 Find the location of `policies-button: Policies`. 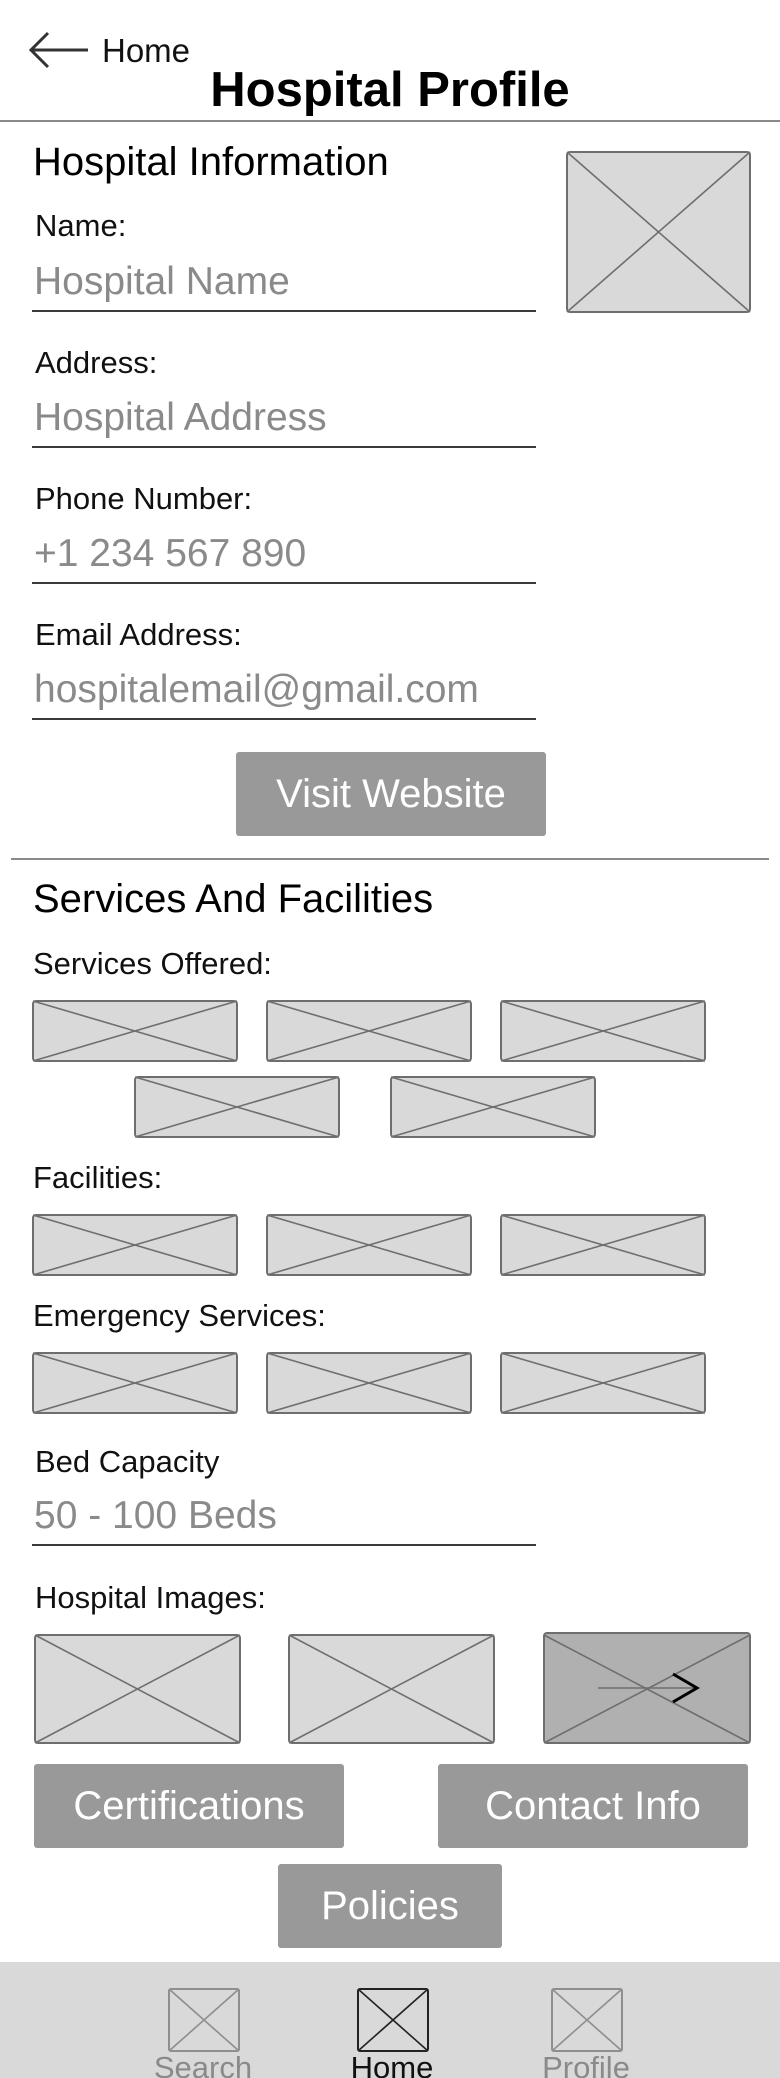

policies-button: Policies is located at coordinates (390, 1906).